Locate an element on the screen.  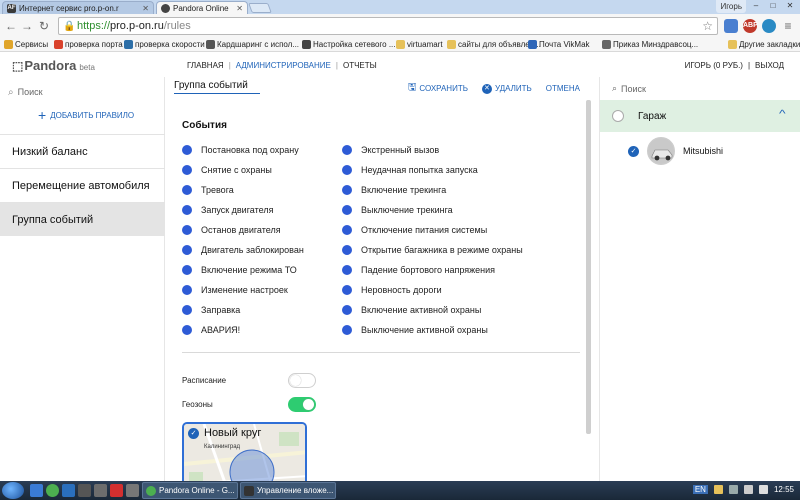
bookmark-item: Почта VikMak is located at coordinates (559, 44).